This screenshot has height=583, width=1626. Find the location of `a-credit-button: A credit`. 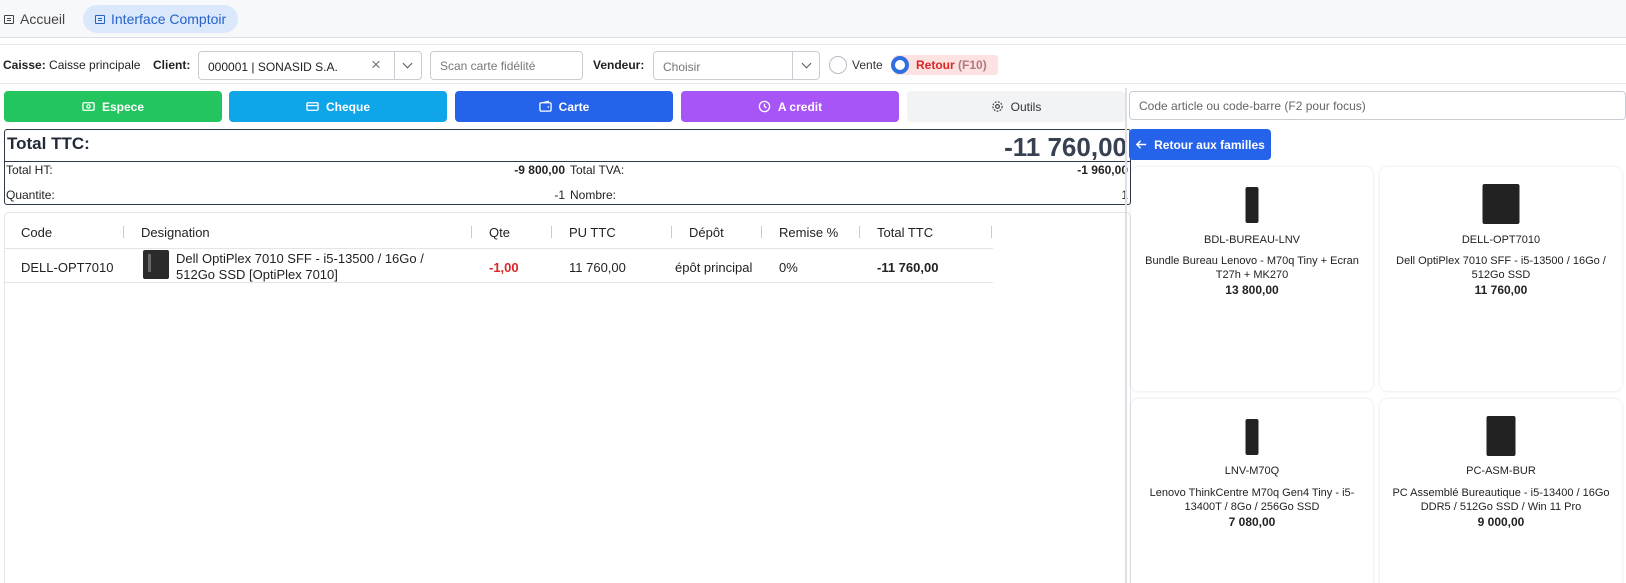

a-credit-button: A credit is located at coordinates (790, 106).